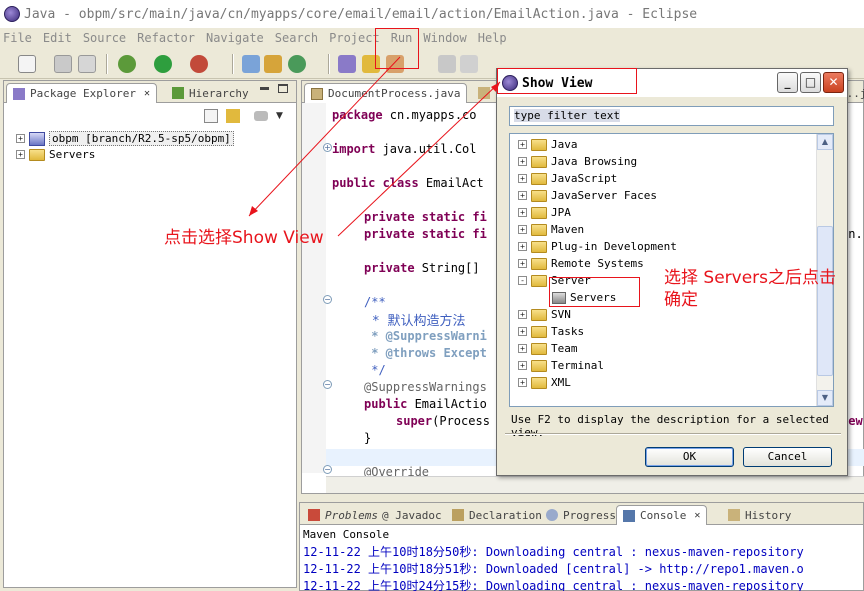 This screenshot has height=591, width=864. Describe the element at coordinates (495, 87) in the screenshot. I see `arrow-head` at that location.